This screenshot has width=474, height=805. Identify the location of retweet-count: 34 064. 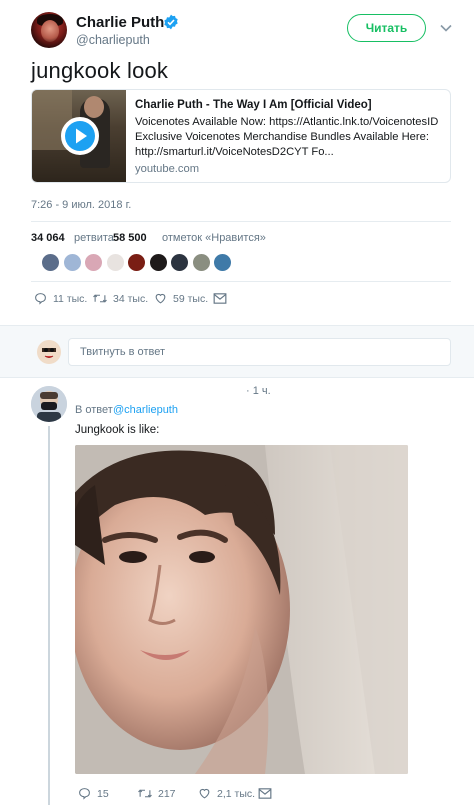
(48, 238).